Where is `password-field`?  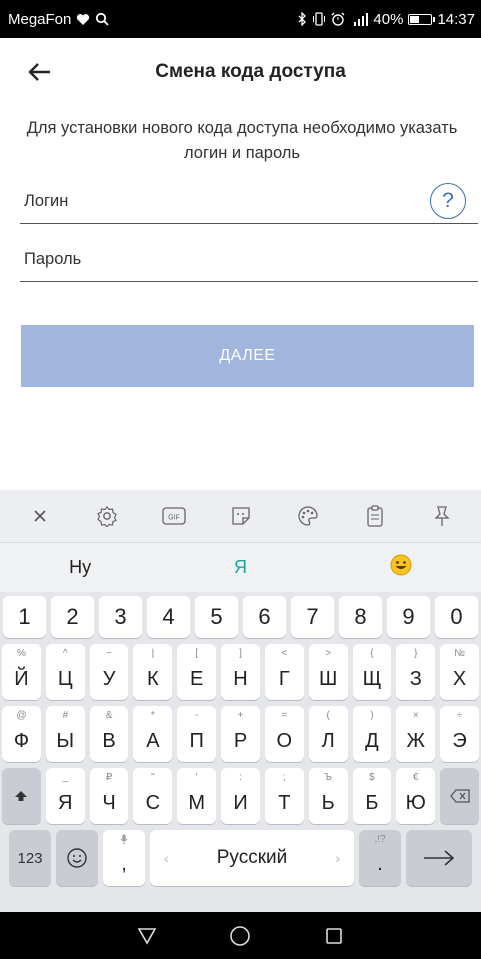 password-field is located at coordinates (249, 260).